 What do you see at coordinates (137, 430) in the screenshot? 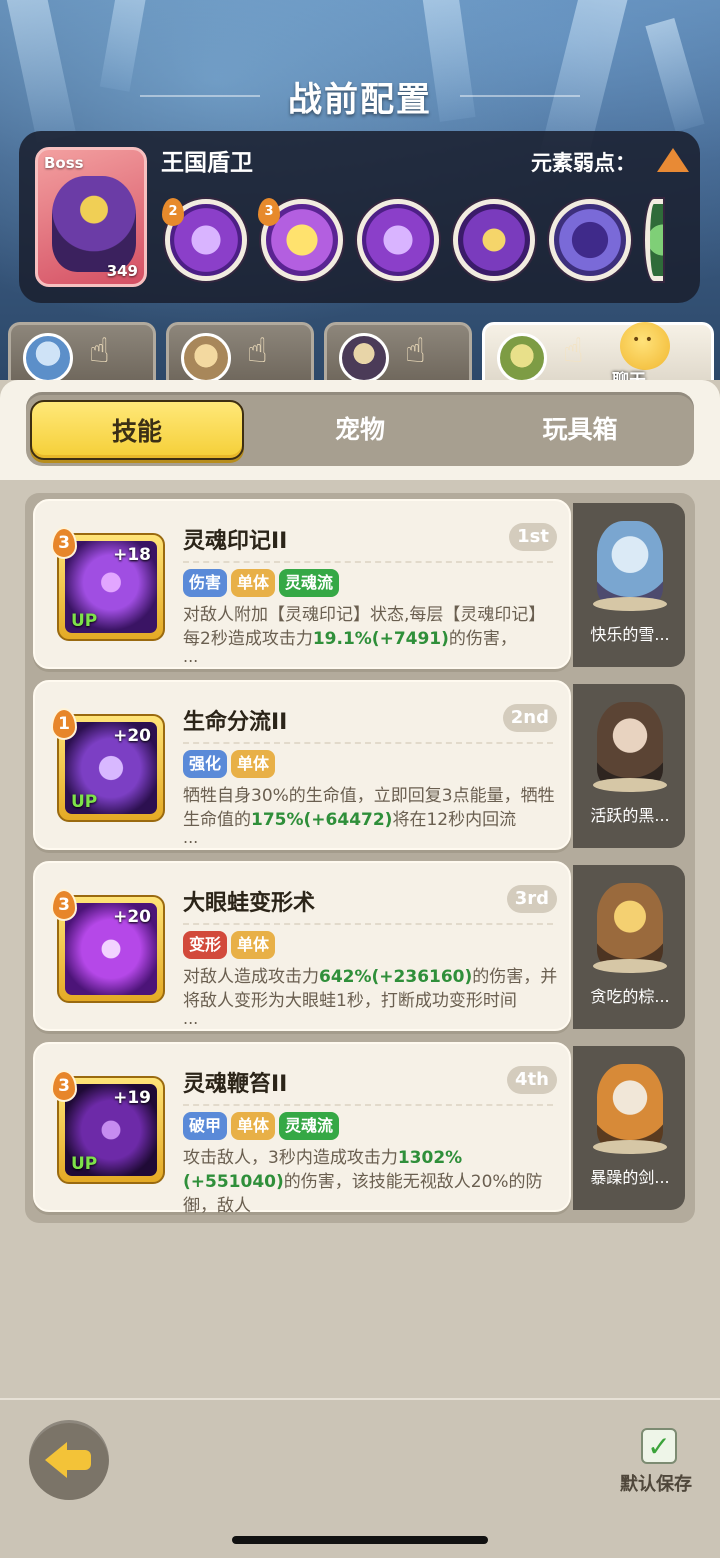
I see `tab-skills: 技能` at bounding box center [137, 430].